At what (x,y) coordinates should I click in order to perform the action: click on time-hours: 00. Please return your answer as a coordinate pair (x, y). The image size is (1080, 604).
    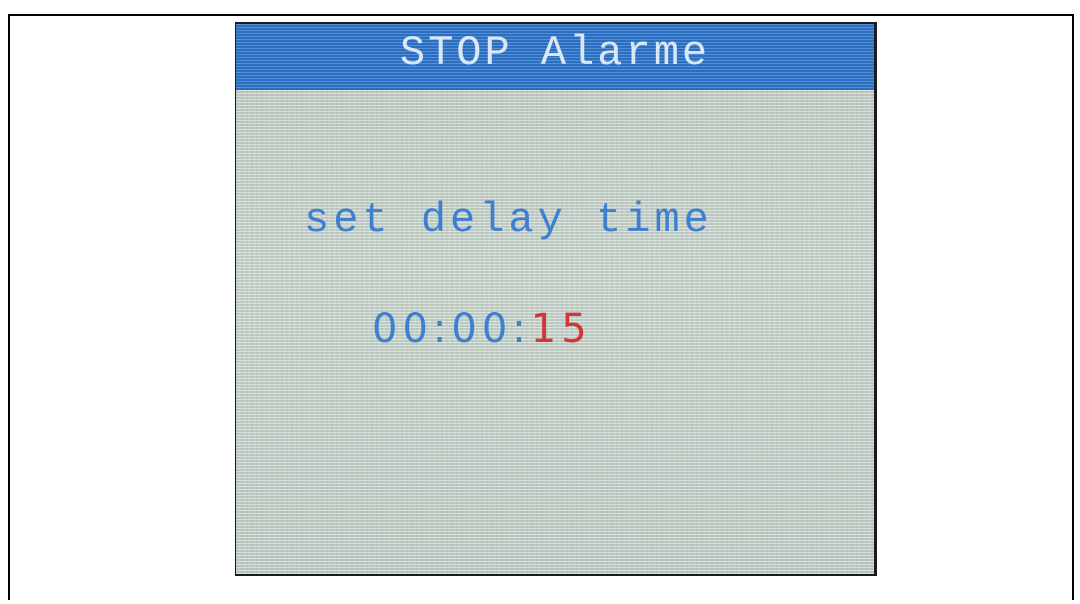
    Looking at the image, I should click on (402, 329).